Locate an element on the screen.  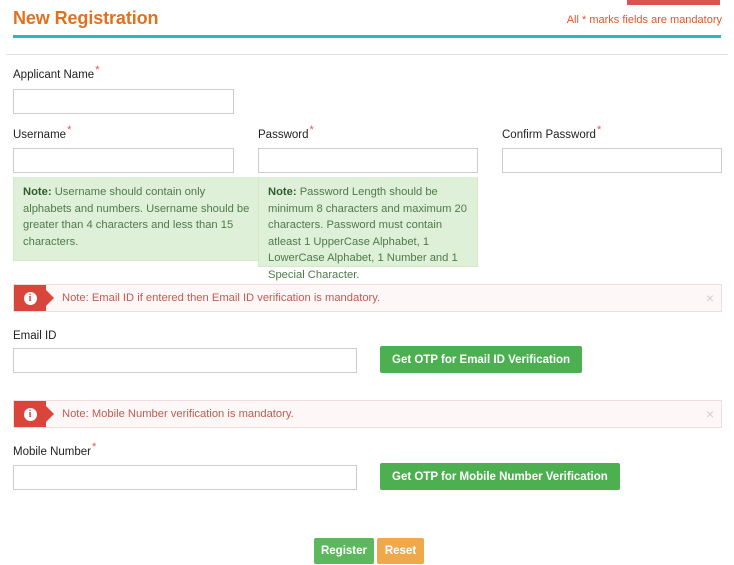
applicant-name-label-text: Applicant Name is located at coordinates (54, 75).